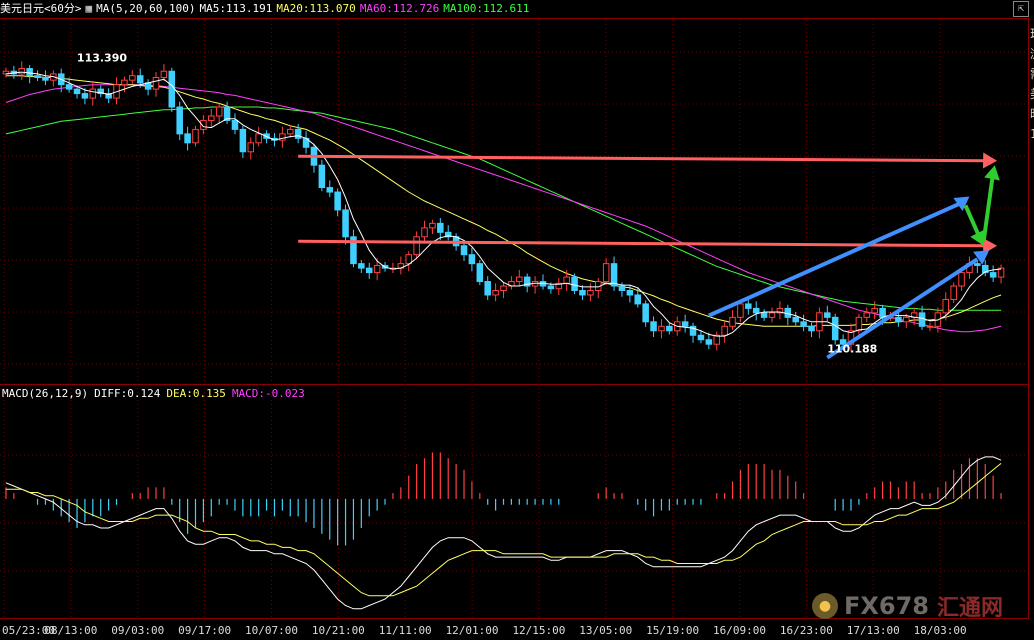  Describe the element at coordinates (739, 630) in the screenshot. I see `x-tick-label: 16/09:00` at that location.